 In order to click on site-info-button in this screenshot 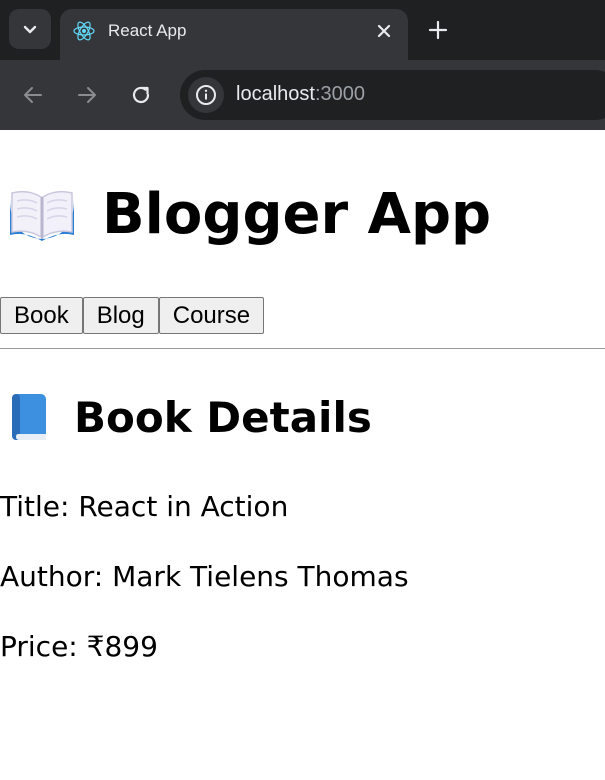, I will do `click(206, 95)`.